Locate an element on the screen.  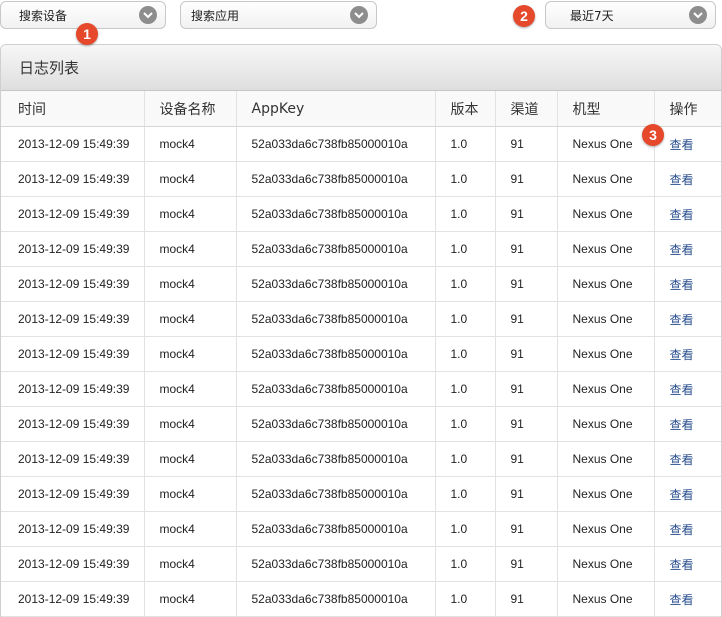
col-channel-header: 渠道 is located at coordinates (525, 109).